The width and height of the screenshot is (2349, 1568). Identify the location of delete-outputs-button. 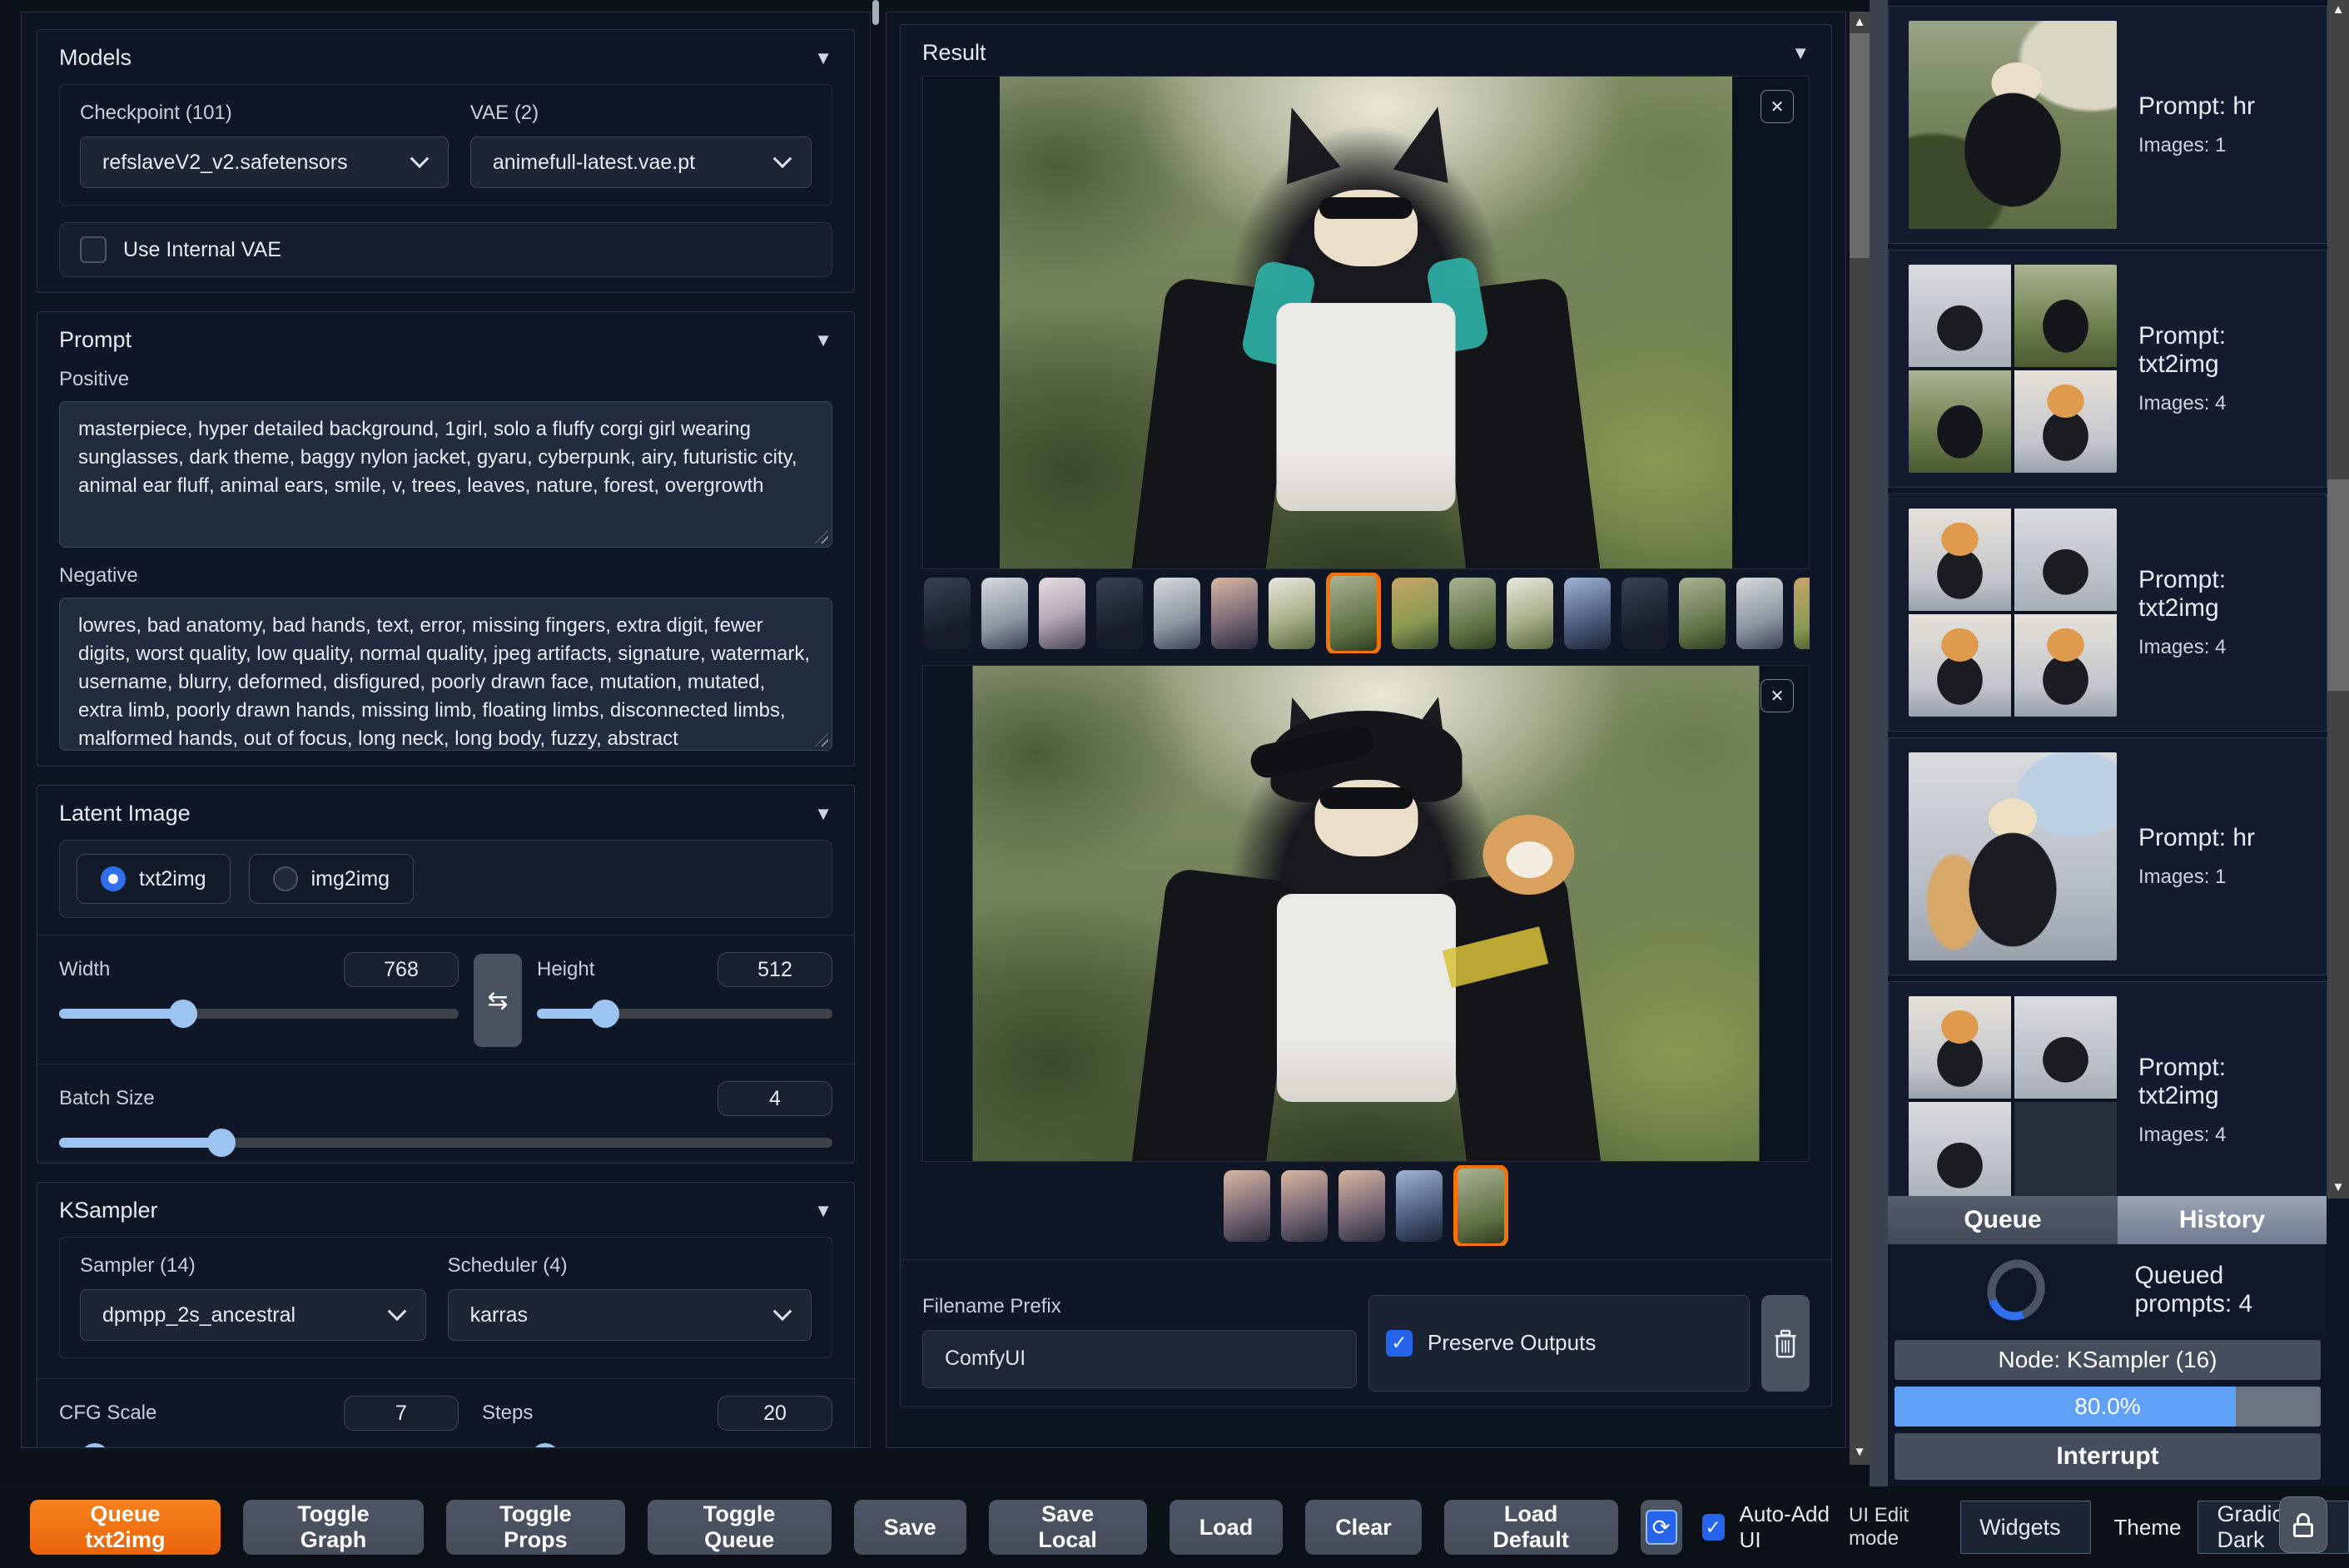
(1785, 1343).